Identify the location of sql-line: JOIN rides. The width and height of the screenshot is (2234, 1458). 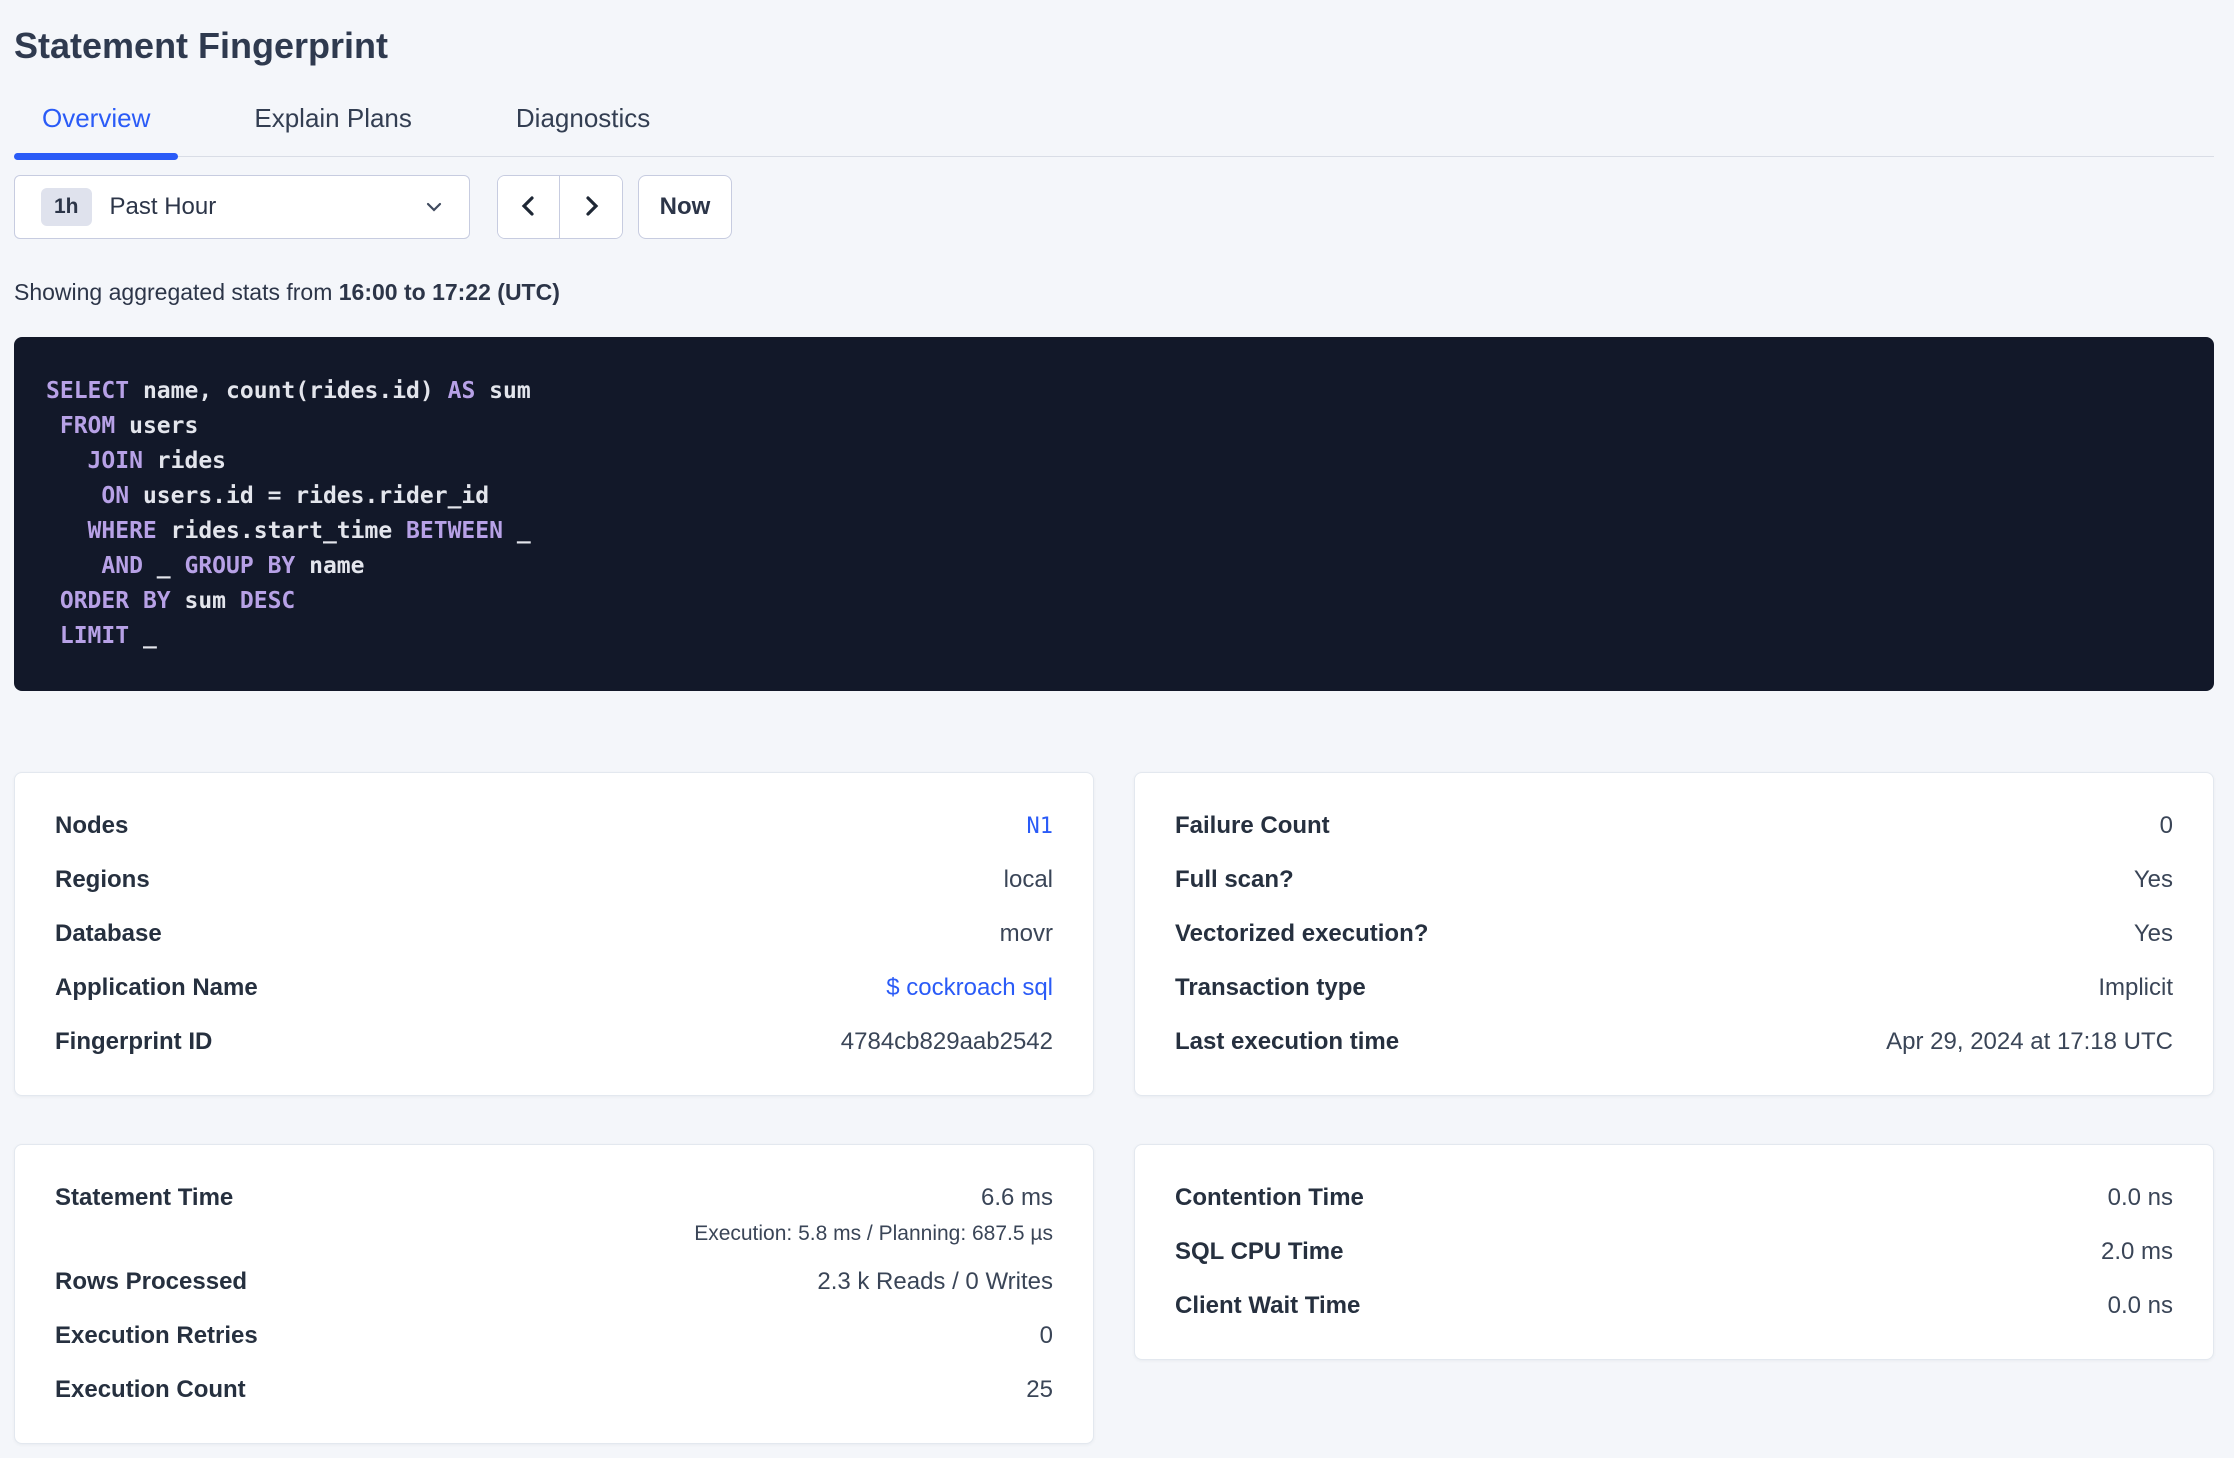
(1114, 461).